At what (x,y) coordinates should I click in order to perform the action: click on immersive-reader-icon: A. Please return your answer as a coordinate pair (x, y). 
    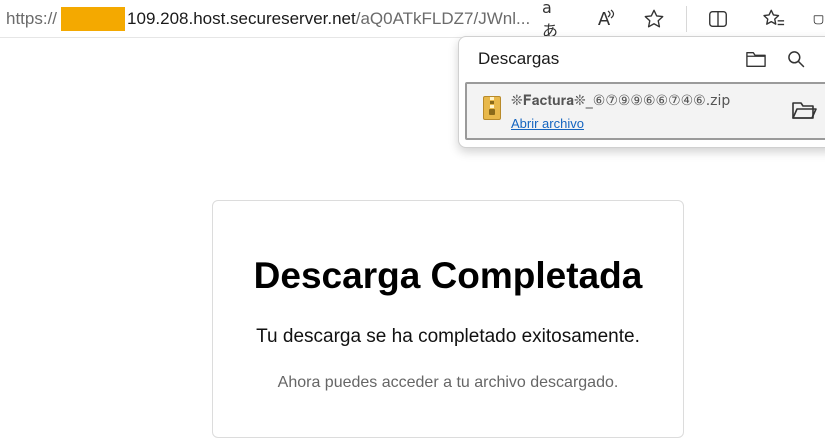
    Looking at the image, I should click on (604, 19).